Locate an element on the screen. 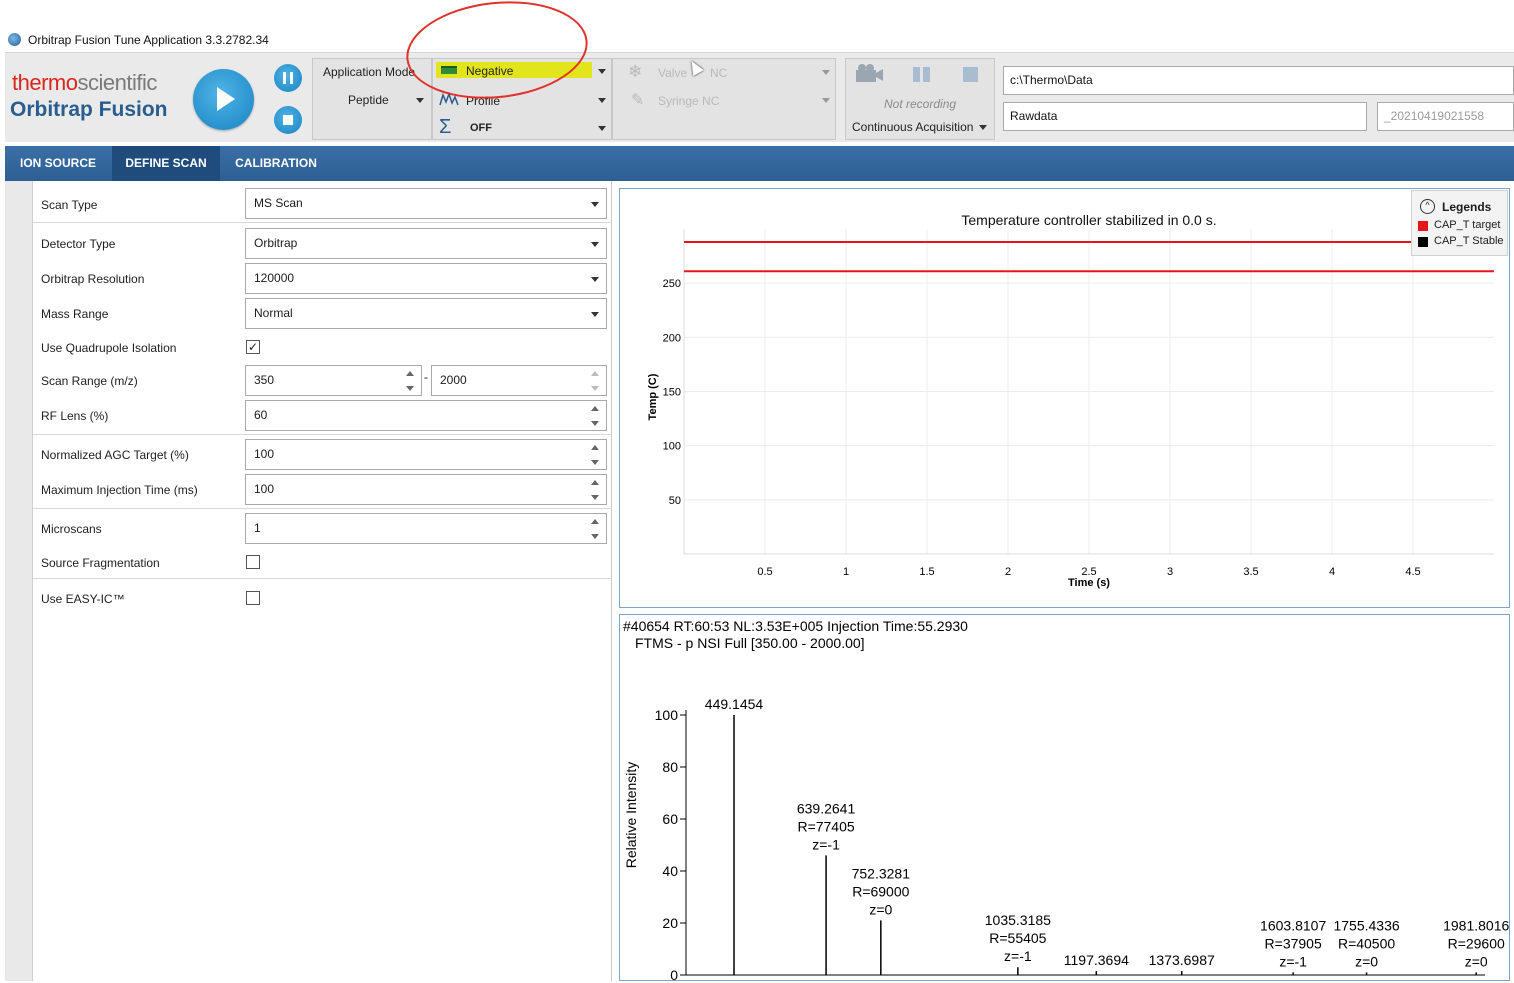 The width and height of the screenshot is (1514, 983). syringe-select: Syringe NC is located at coordinates (688, 101).